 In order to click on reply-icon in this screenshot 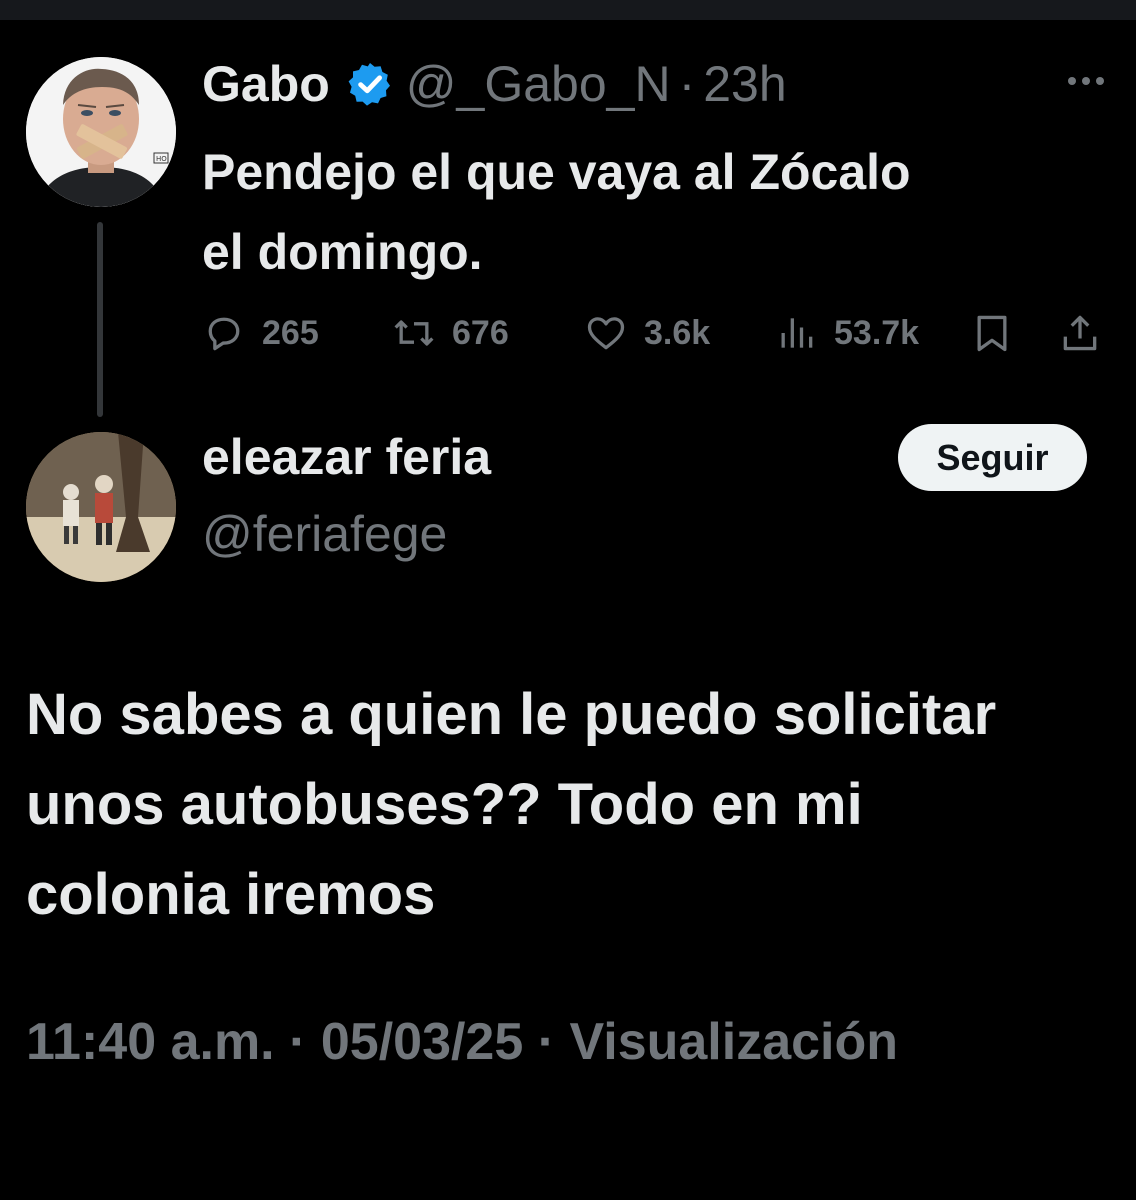, I will do `click(224, 334)`.